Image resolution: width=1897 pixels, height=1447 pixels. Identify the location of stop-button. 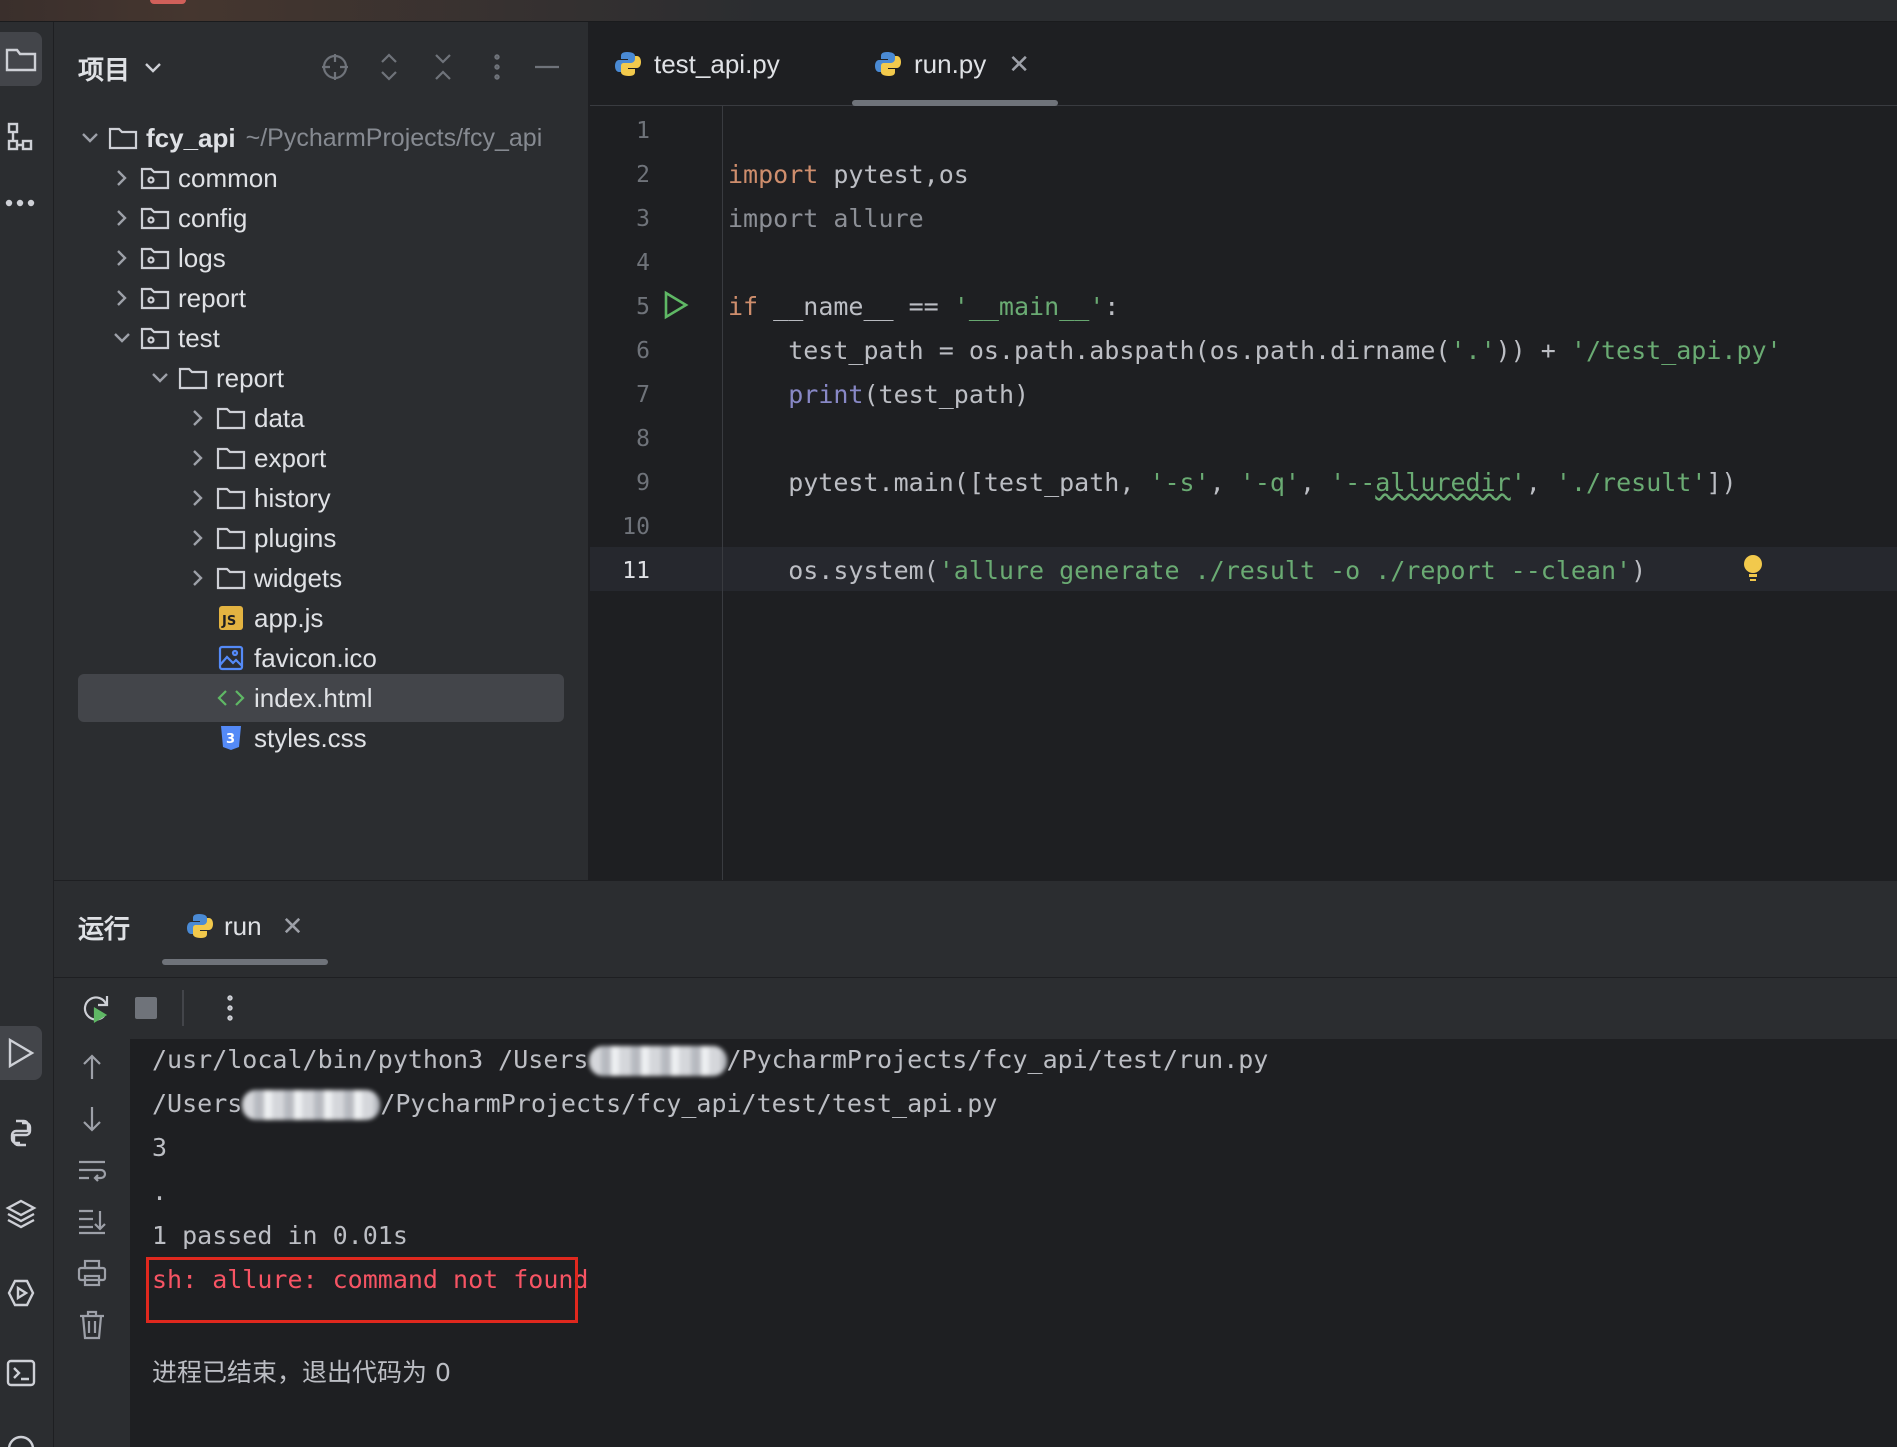
(146, 1008).